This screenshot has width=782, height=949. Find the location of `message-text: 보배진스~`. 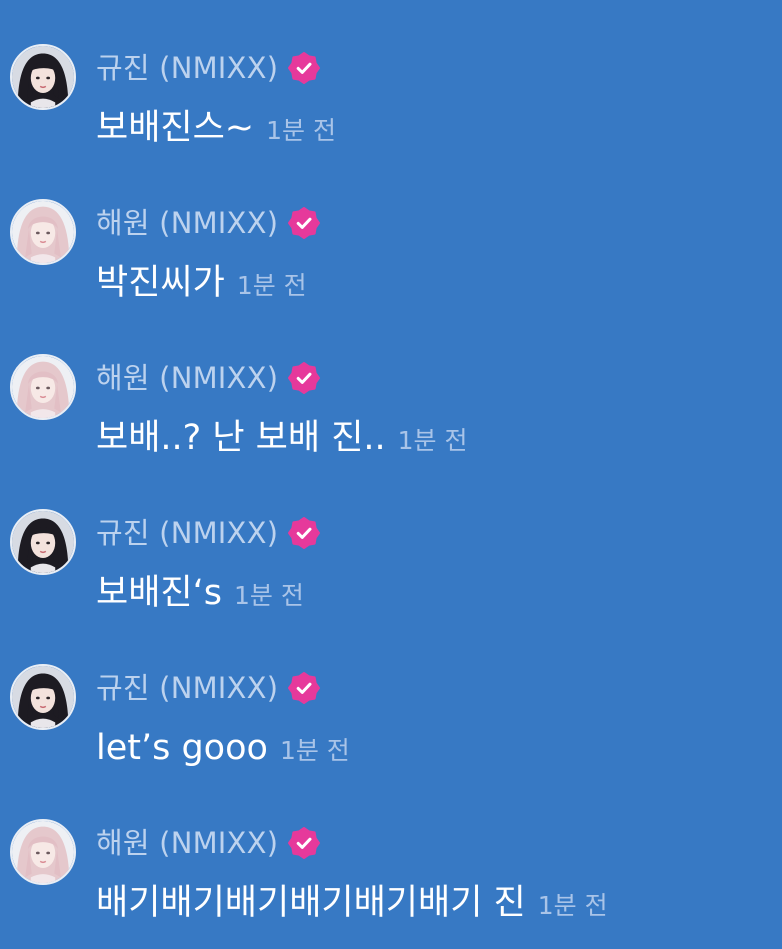

message-text: 보배진스~ is located at coordinates (175, 128).